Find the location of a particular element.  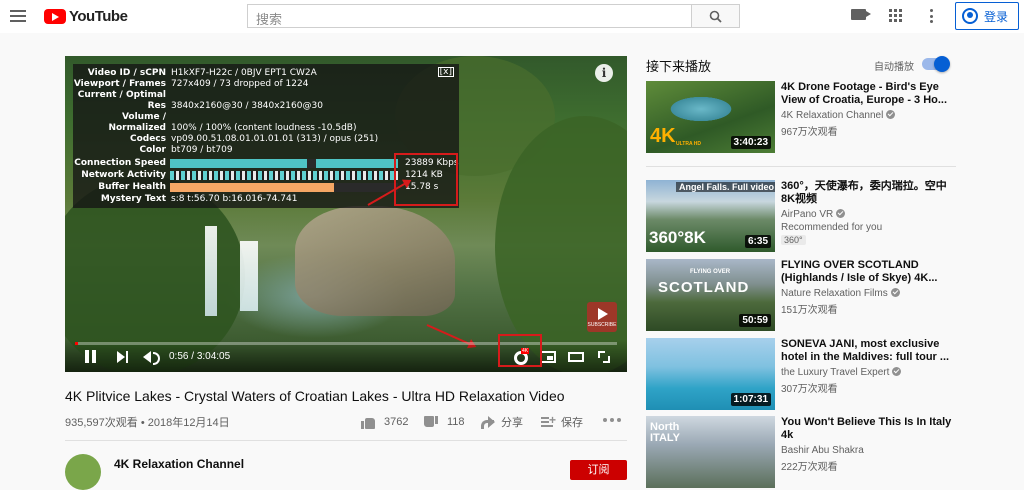

rec-views: 222万次观看 is located at coordinates (809, 467).